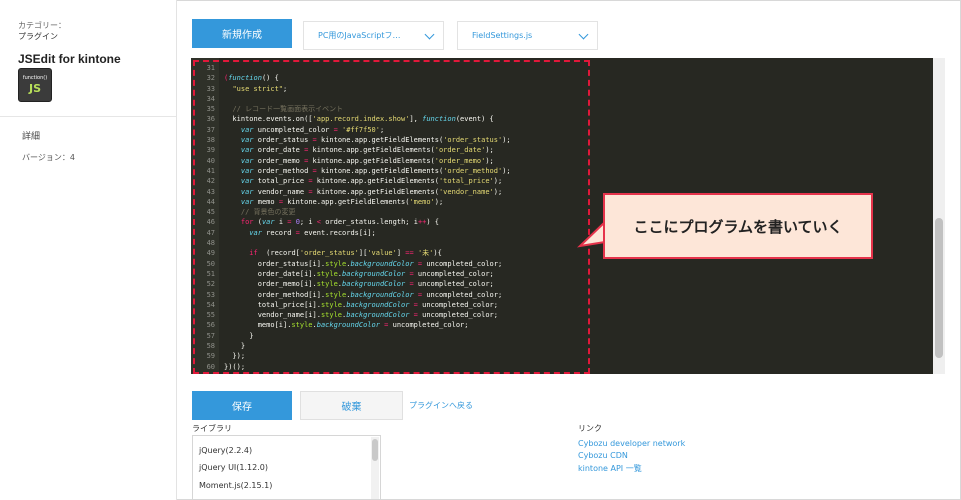 This screenshot has height=500, width=961. What do you see at coordinates (562, 130) in the screenshot?
I see `code-line: 37 var uncompleted_color = '#ff7f50';` at bounding box center [562, 130].